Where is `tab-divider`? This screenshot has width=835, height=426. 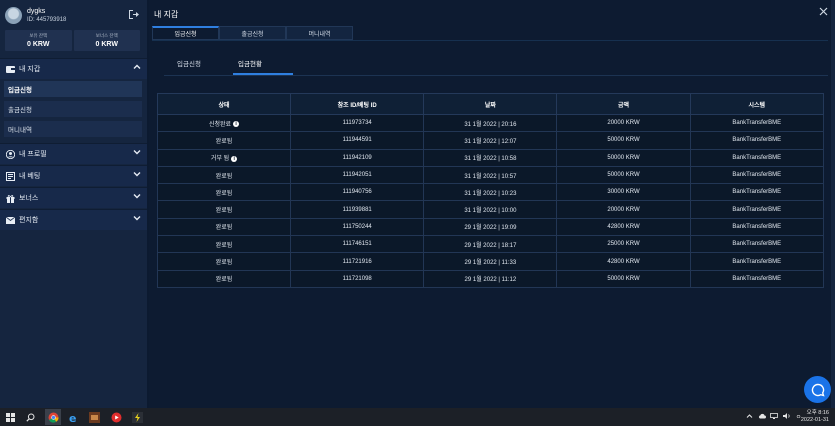 tab-divider is located at coordinates (490, 40).